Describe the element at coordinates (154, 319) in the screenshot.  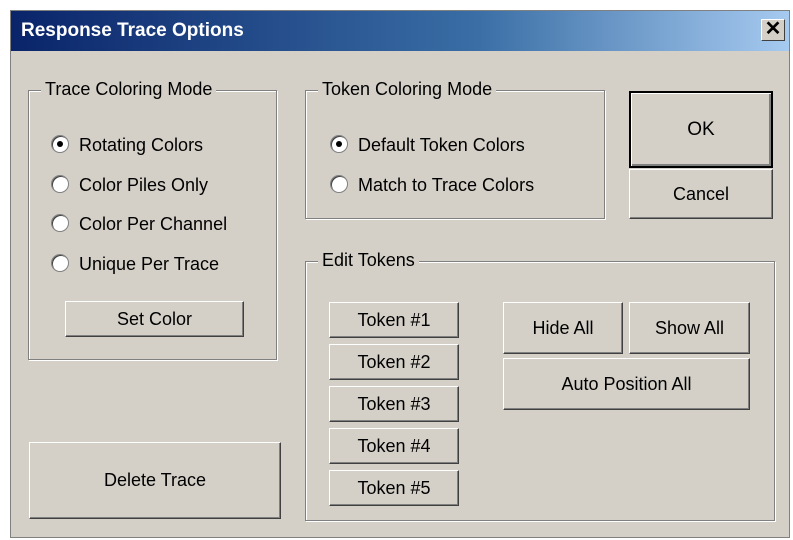
I see `set-color-button: Set Color` at that location.